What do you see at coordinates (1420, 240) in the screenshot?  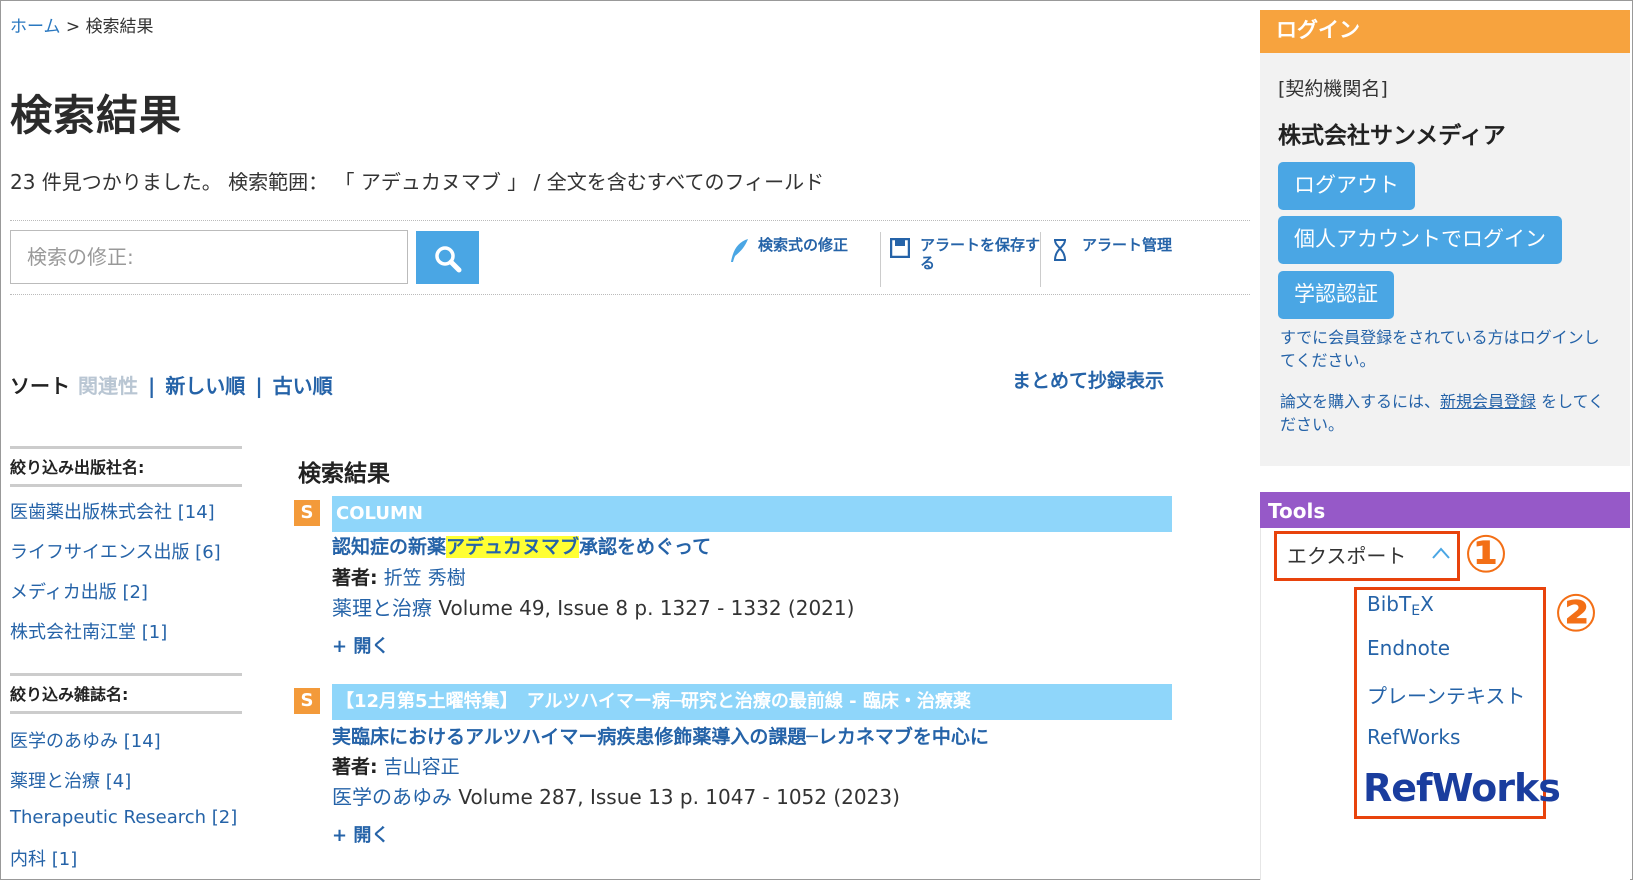 I see `personal-login-button: 個人アカウントでログイン` at bounding box center [1420, 240].